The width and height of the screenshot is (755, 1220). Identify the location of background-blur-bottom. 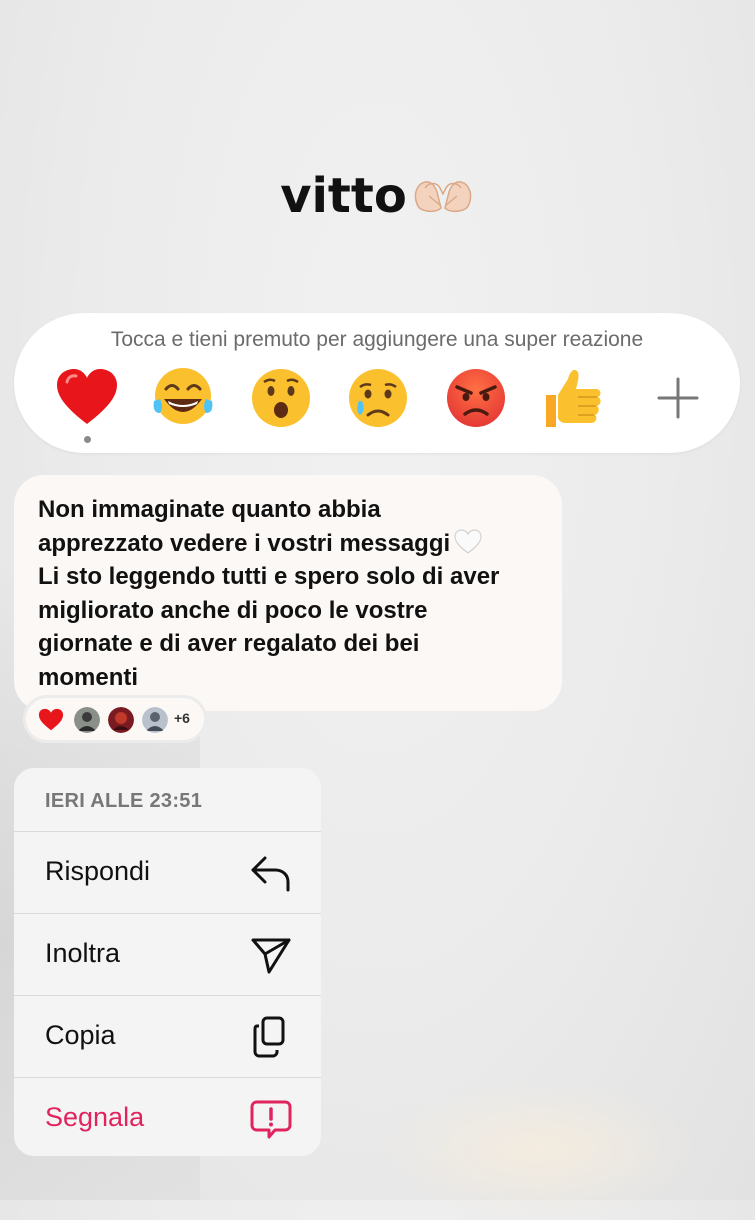
(540, 1150).